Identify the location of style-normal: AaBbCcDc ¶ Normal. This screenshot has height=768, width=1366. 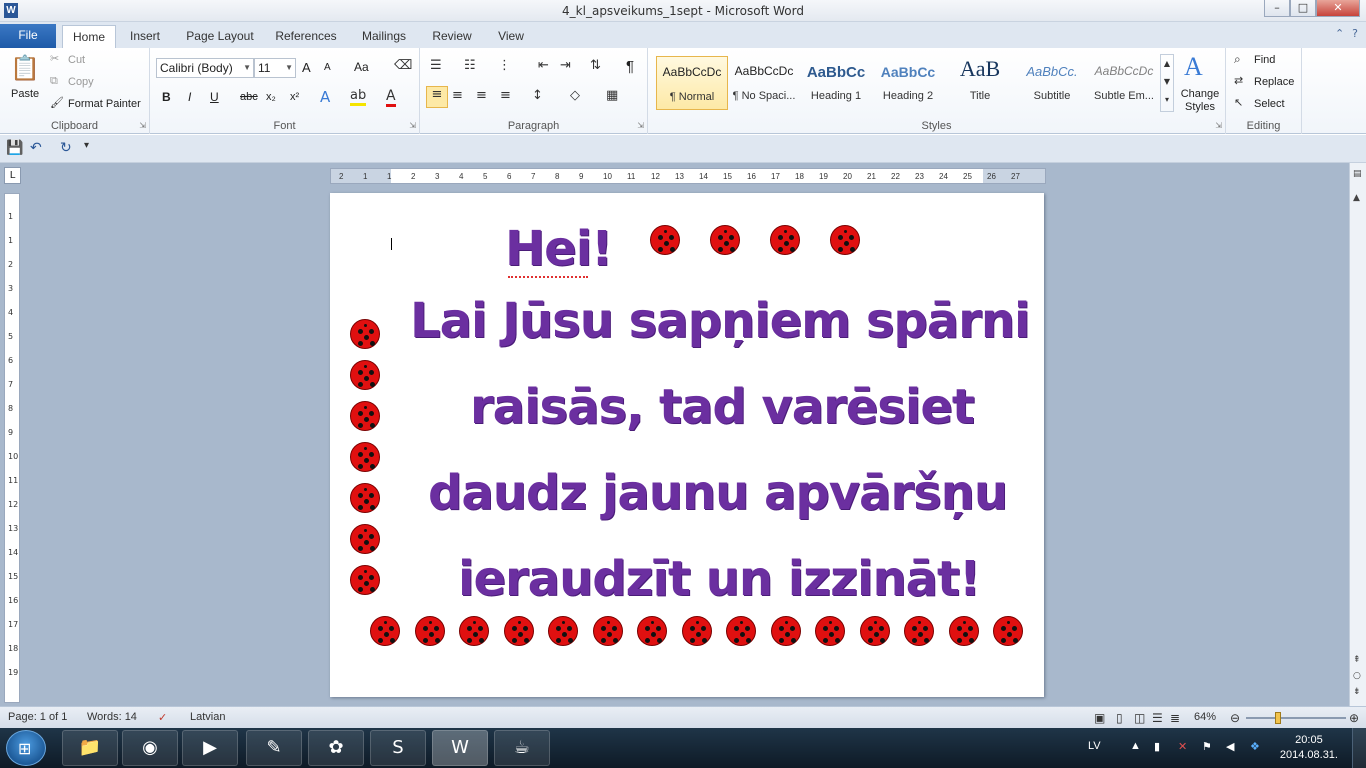
(692, 83).